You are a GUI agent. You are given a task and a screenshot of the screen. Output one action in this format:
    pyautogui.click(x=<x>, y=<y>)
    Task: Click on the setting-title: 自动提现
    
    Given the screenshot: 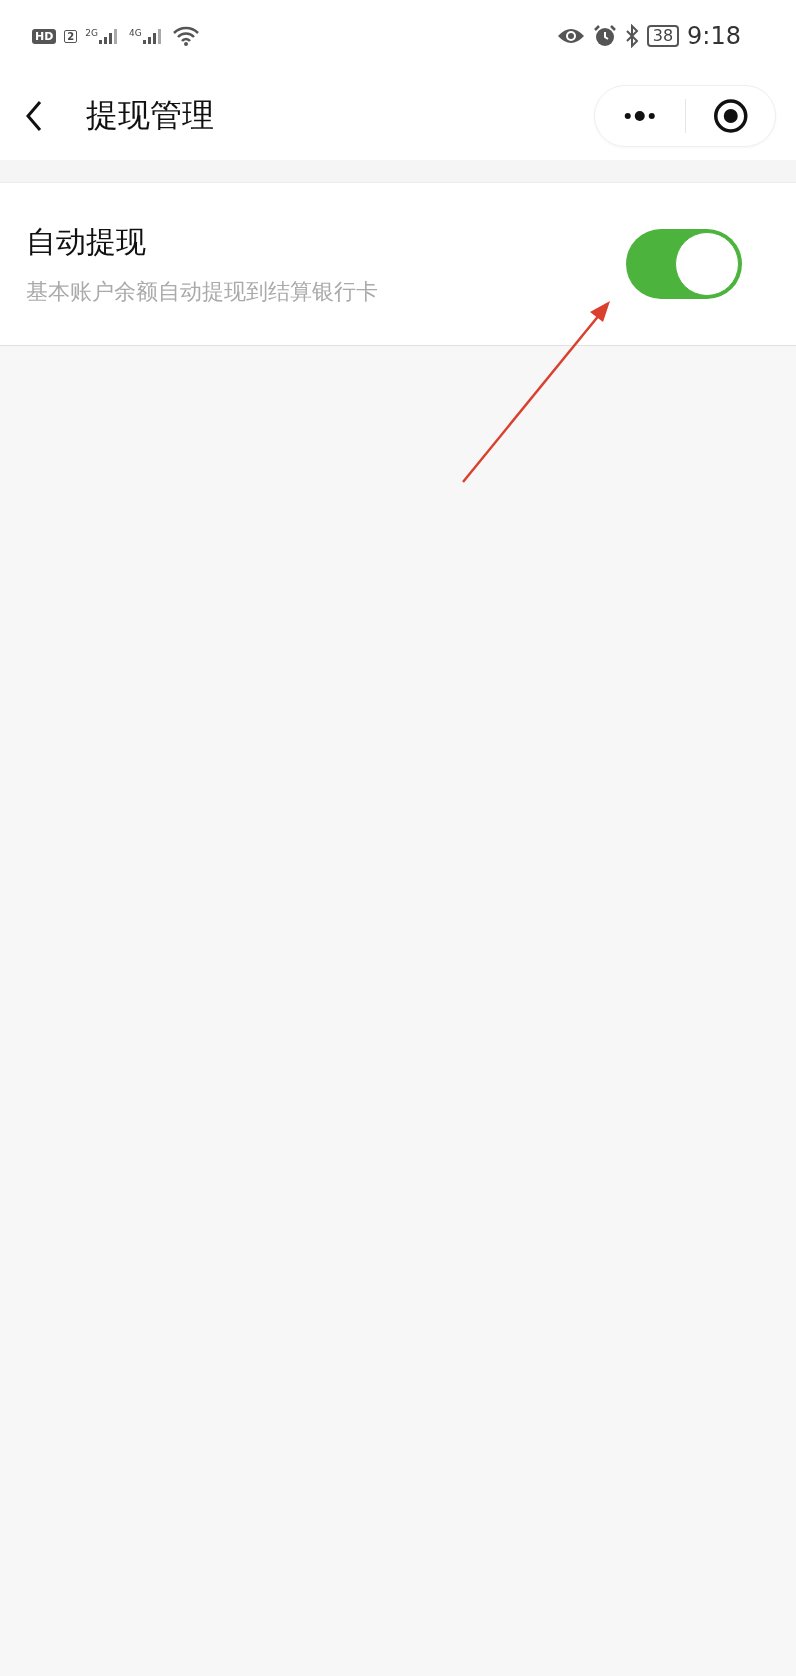 What is the action you would take?
    pyautogui.click(x=86, y=241)
    